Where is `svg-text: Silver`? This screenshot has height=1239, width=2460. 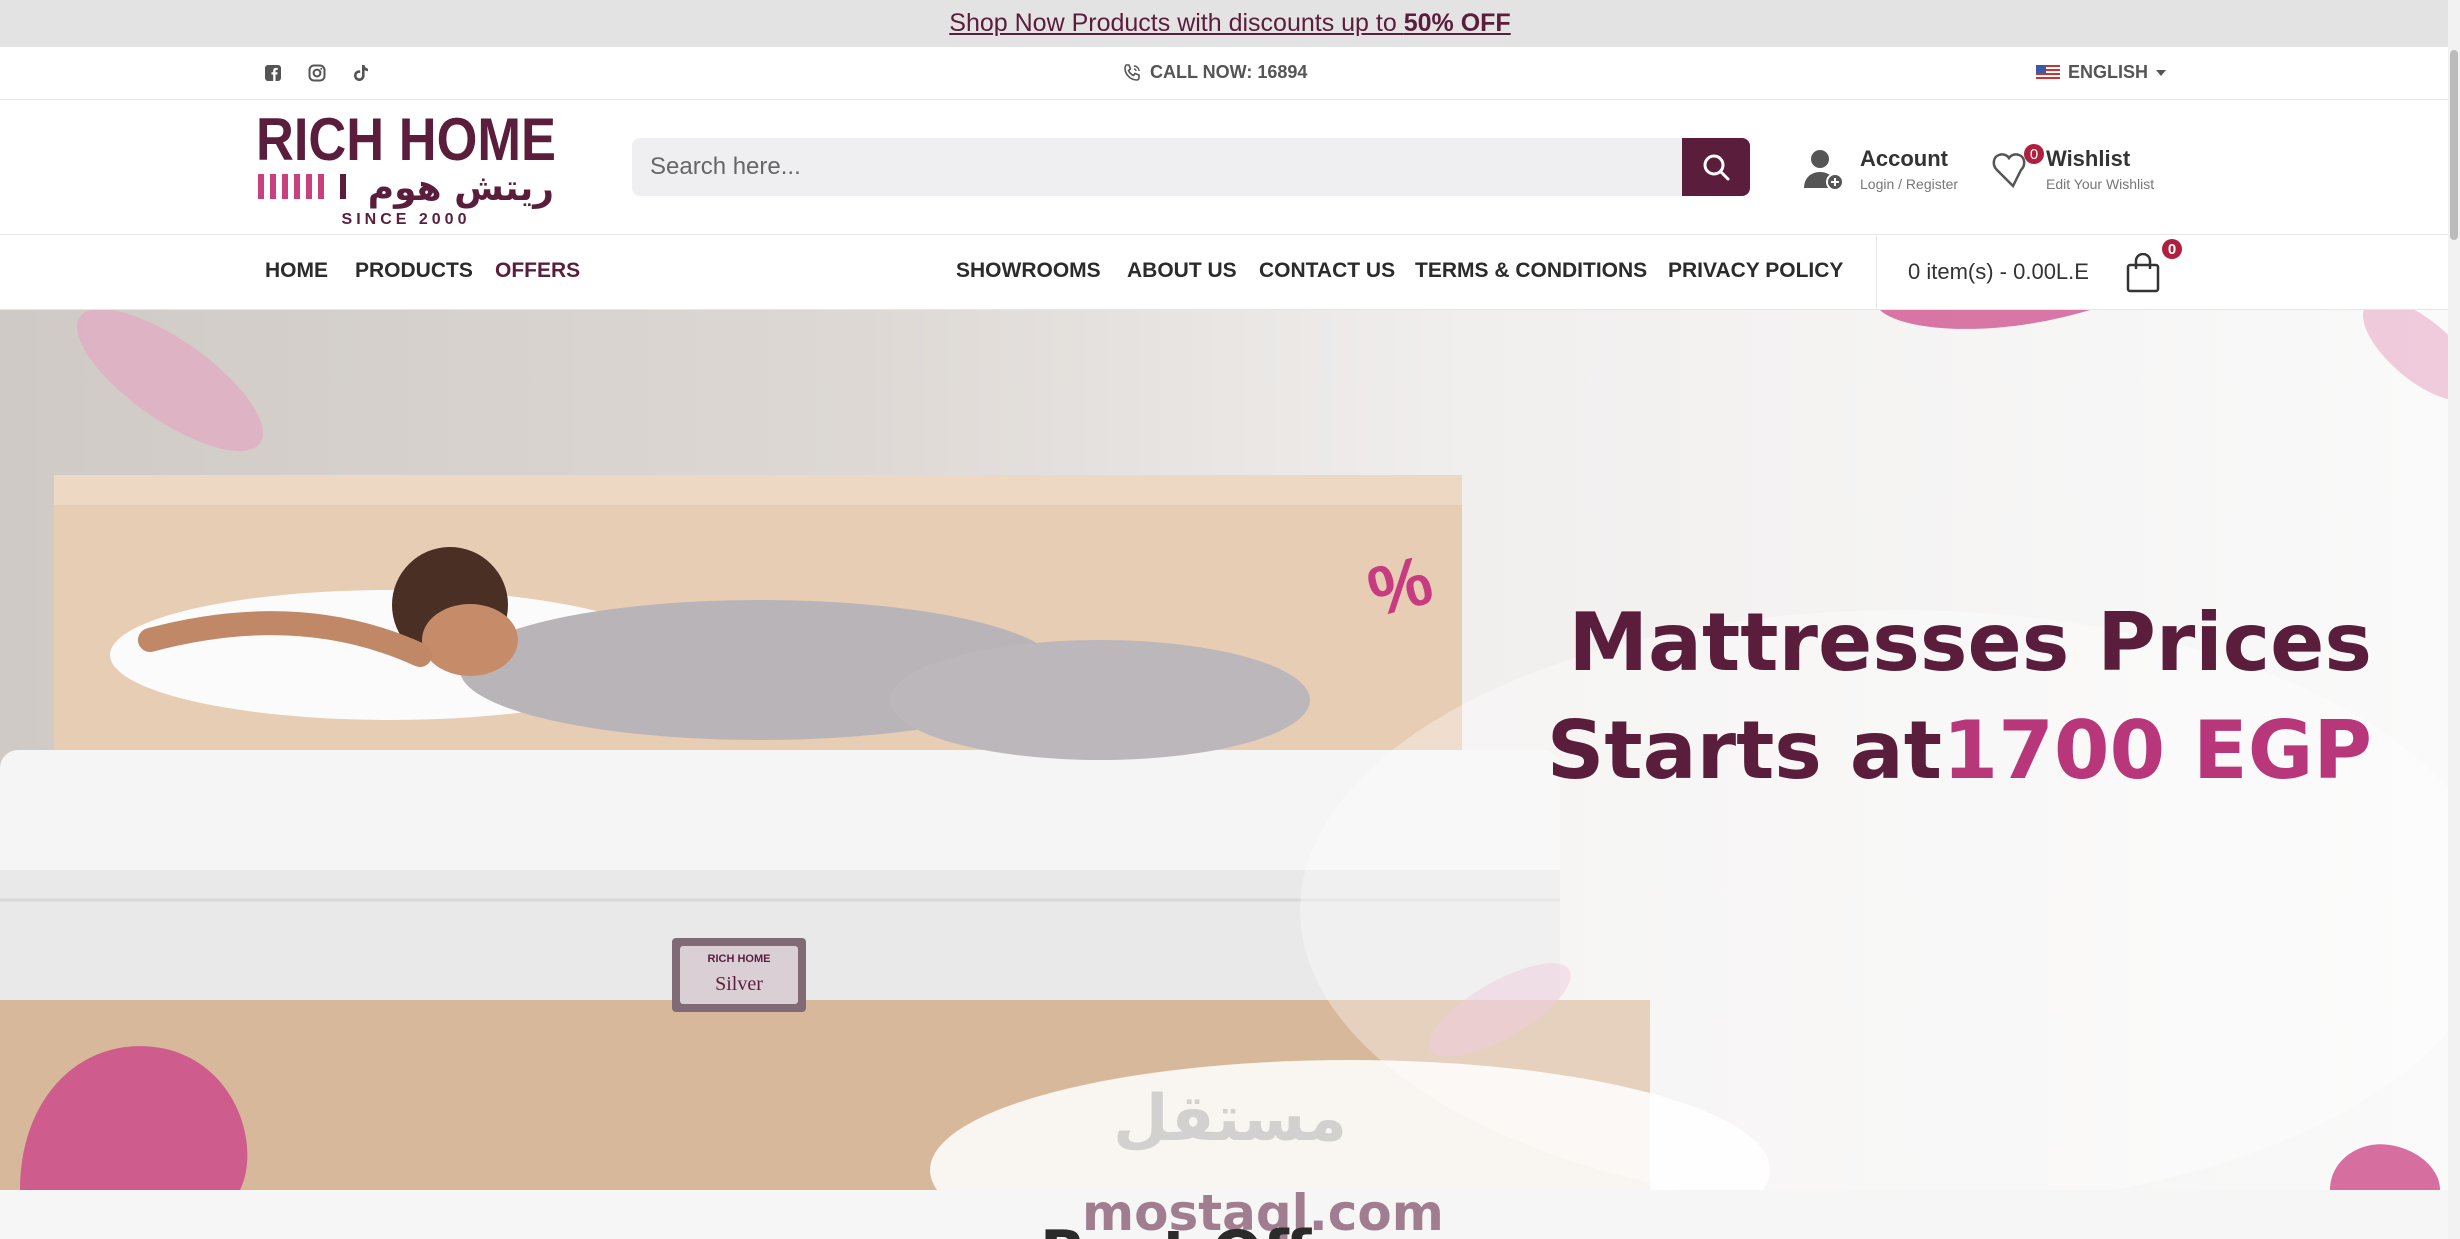
svg-text: Silver is located at coordinates (739, 984).